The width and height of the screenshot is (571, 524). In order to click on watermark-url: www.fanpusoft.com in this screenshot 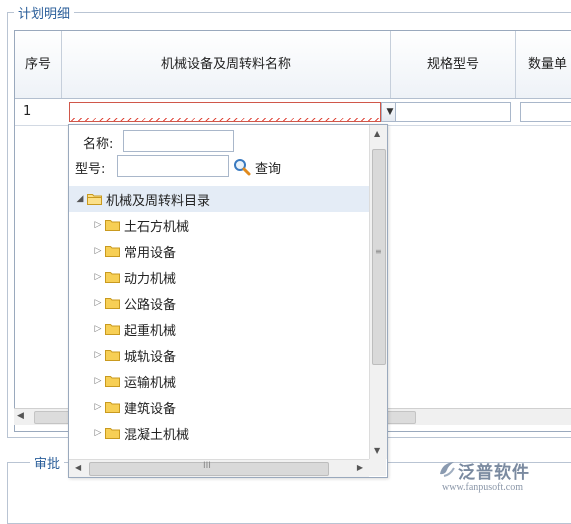, I will do `click(483, 487)`.